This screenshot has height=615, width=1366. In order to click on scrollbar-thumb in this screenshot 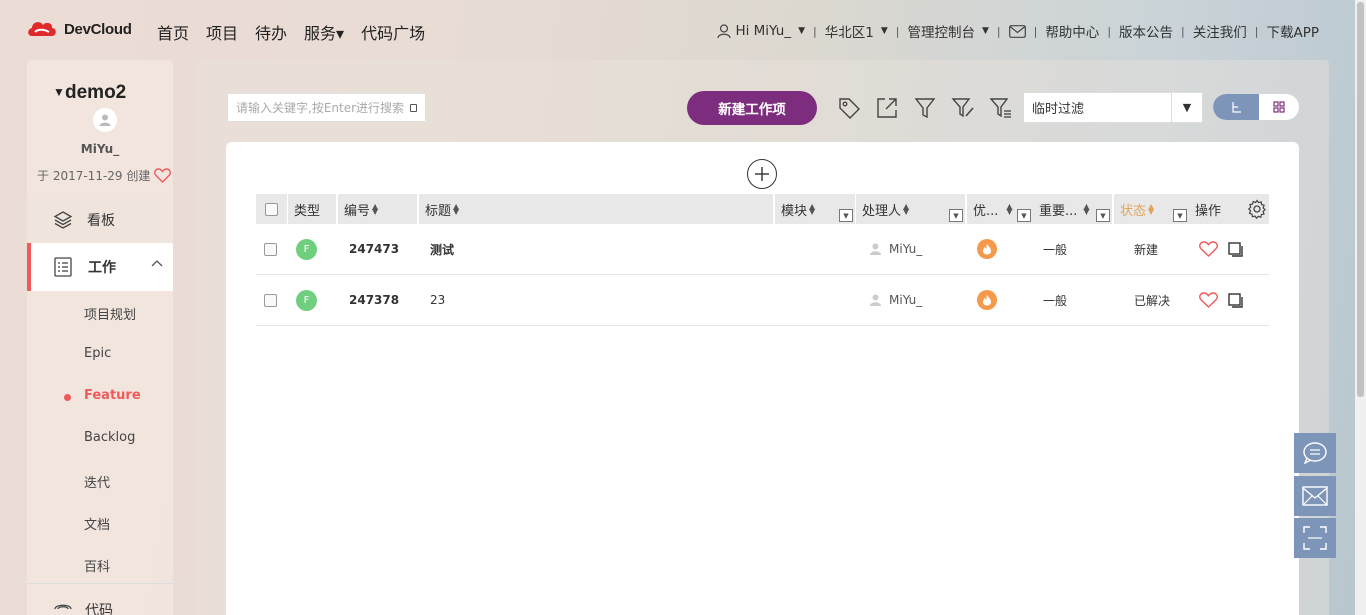, I will do `click(1360, 199)`.